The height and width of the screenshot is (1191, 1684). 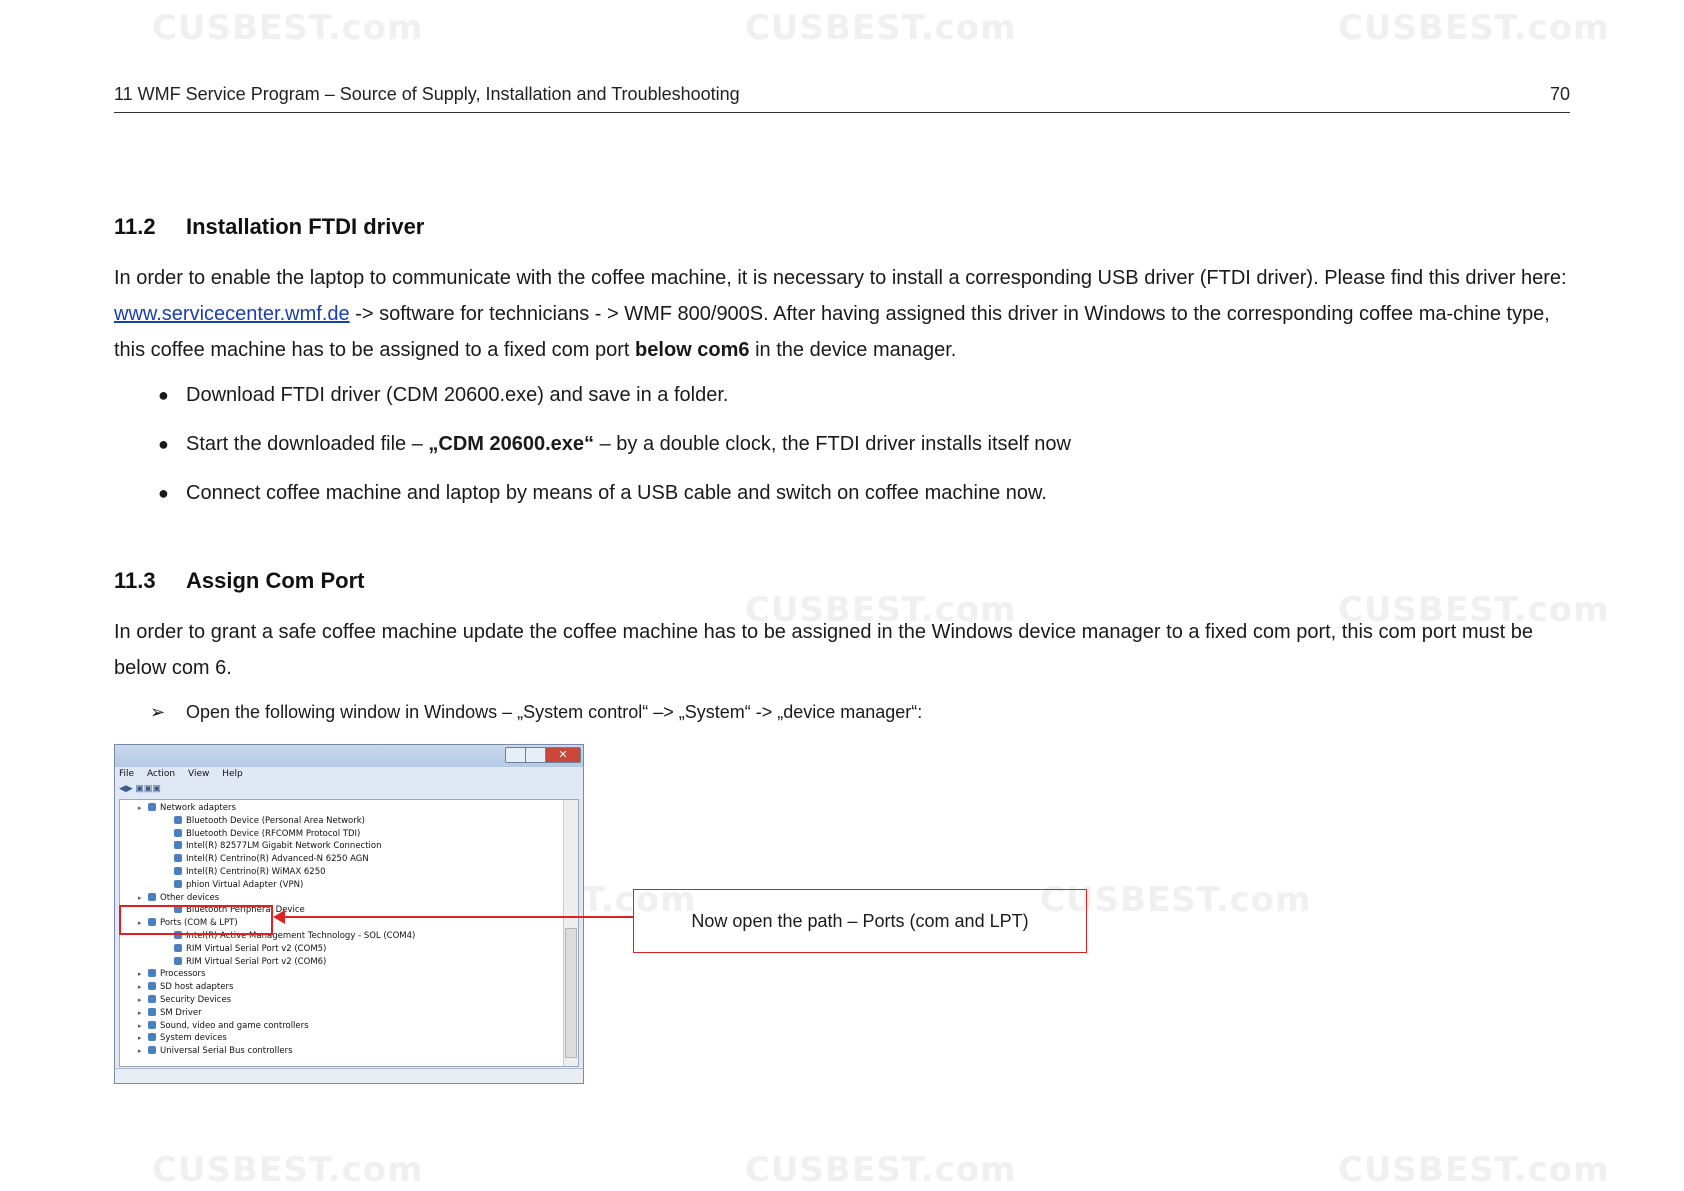 I want to click on device-tree-label: Bluetooth Device (Personal Area Network), so click(x=275, y=820).